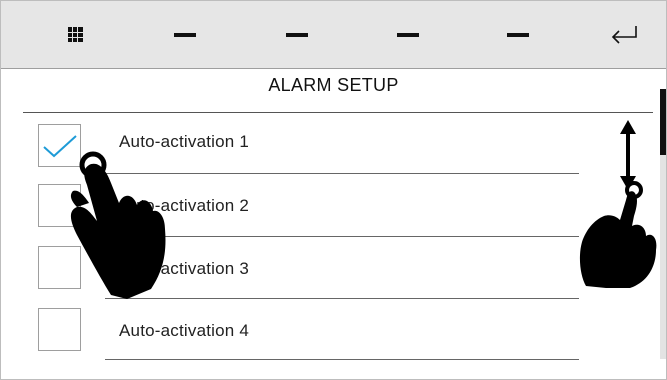 This screenshot has width=667, height=380. Describe the element at coordinates (333, 85) in the screenshot. I see `page-title: ALARM SETUP` at that location.